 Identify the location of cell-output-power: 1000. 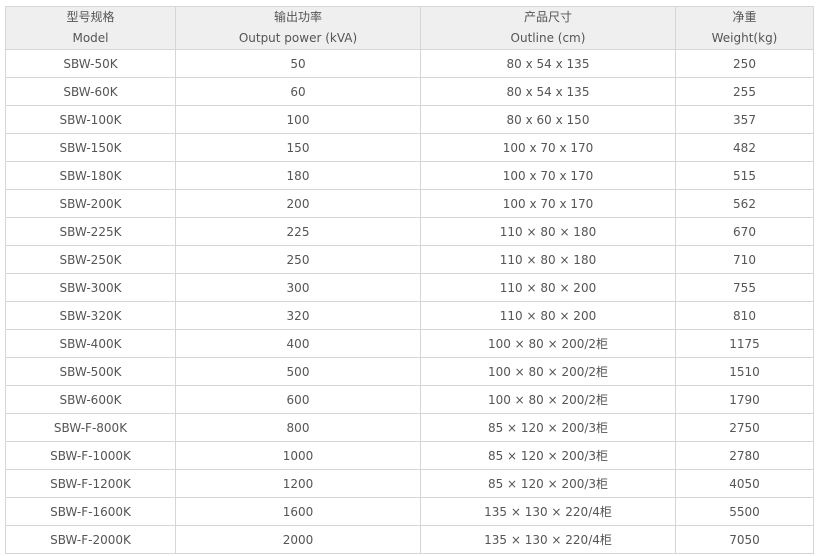
(298, 455).